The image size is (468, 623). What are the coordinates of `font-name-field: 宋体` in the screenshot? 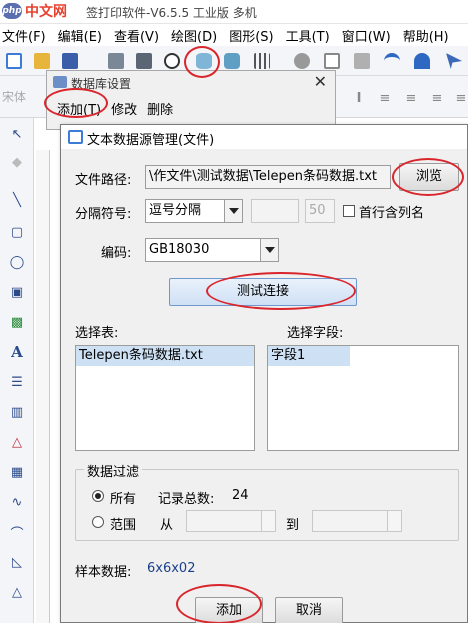 It's located at (14, 96).